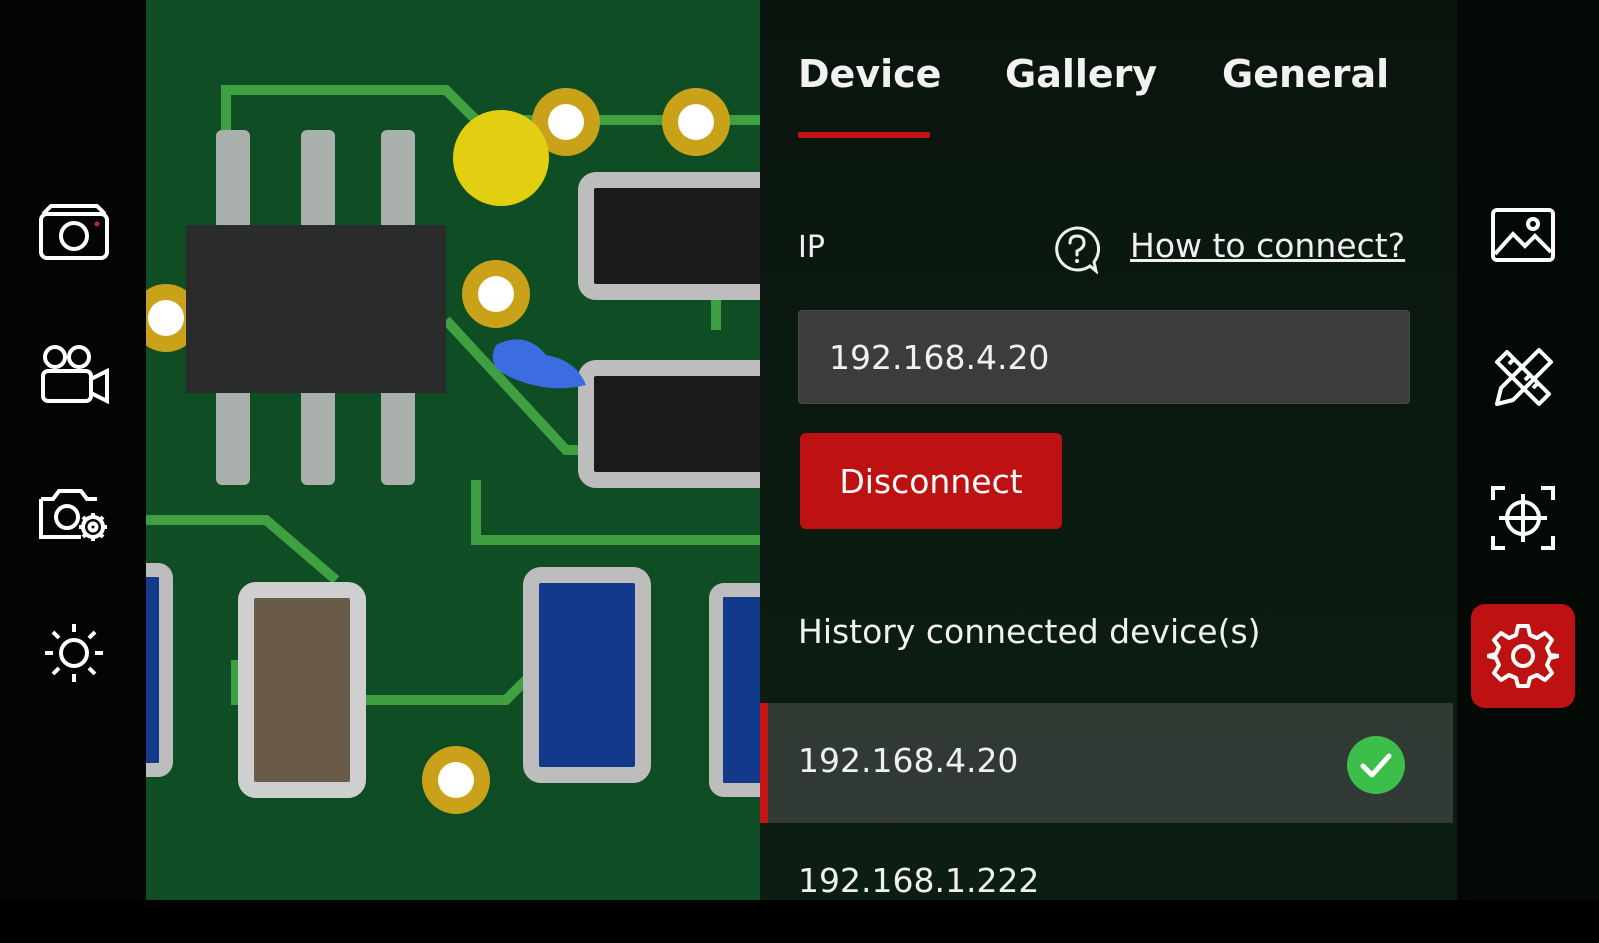 This screenshot has height=943, width=1599. I want to click on gallery-button, so click(1523, 236).